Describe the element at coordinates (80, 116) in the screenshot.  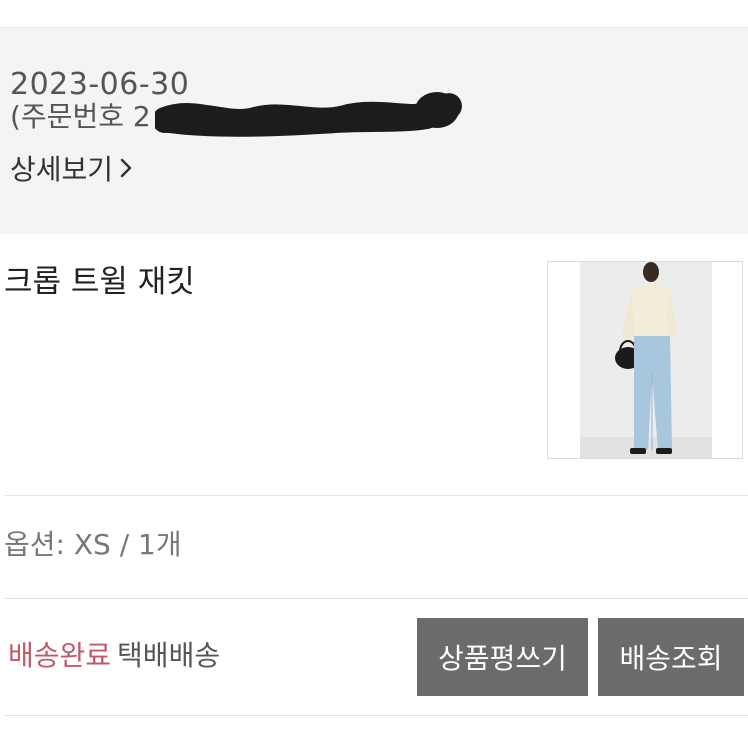
I see `order-number: (주문번호 2` at that location.